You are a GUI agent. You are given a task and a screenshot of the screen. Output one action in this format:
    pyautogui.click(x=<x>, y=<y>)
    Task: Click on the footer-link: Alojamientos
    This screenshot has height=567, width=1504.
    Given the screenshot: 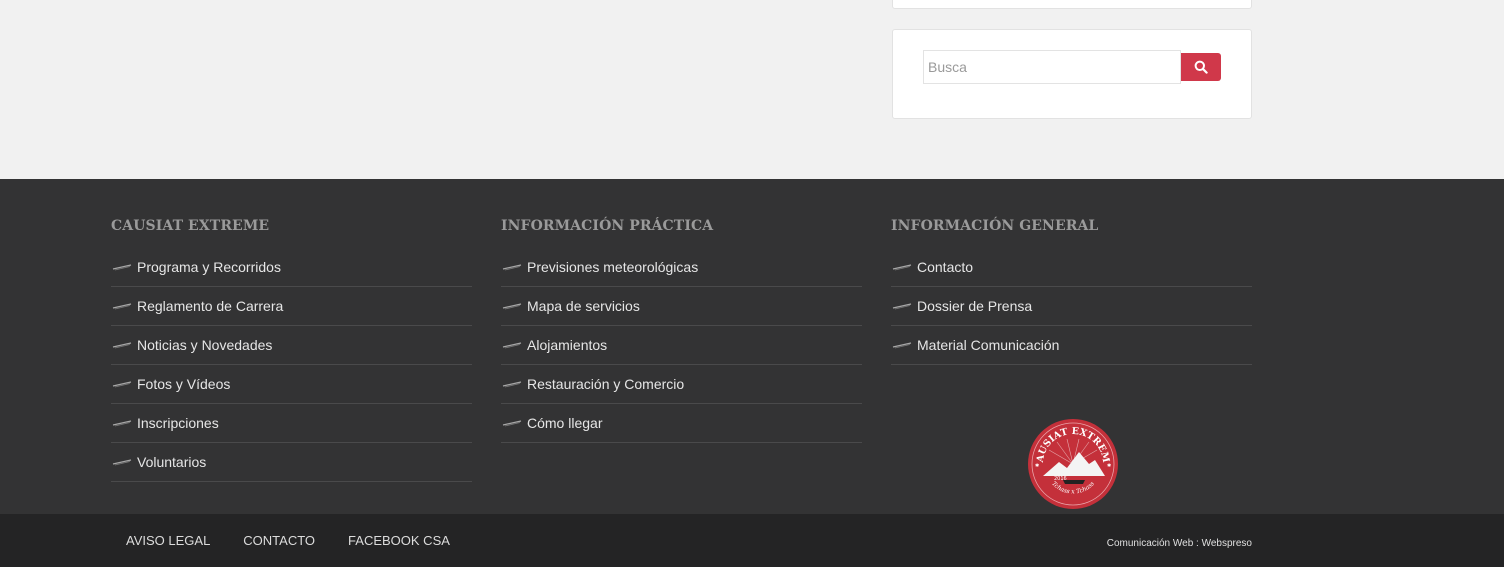 What is the action you would take?
    pyautogui.click(x=567, y=345)
    